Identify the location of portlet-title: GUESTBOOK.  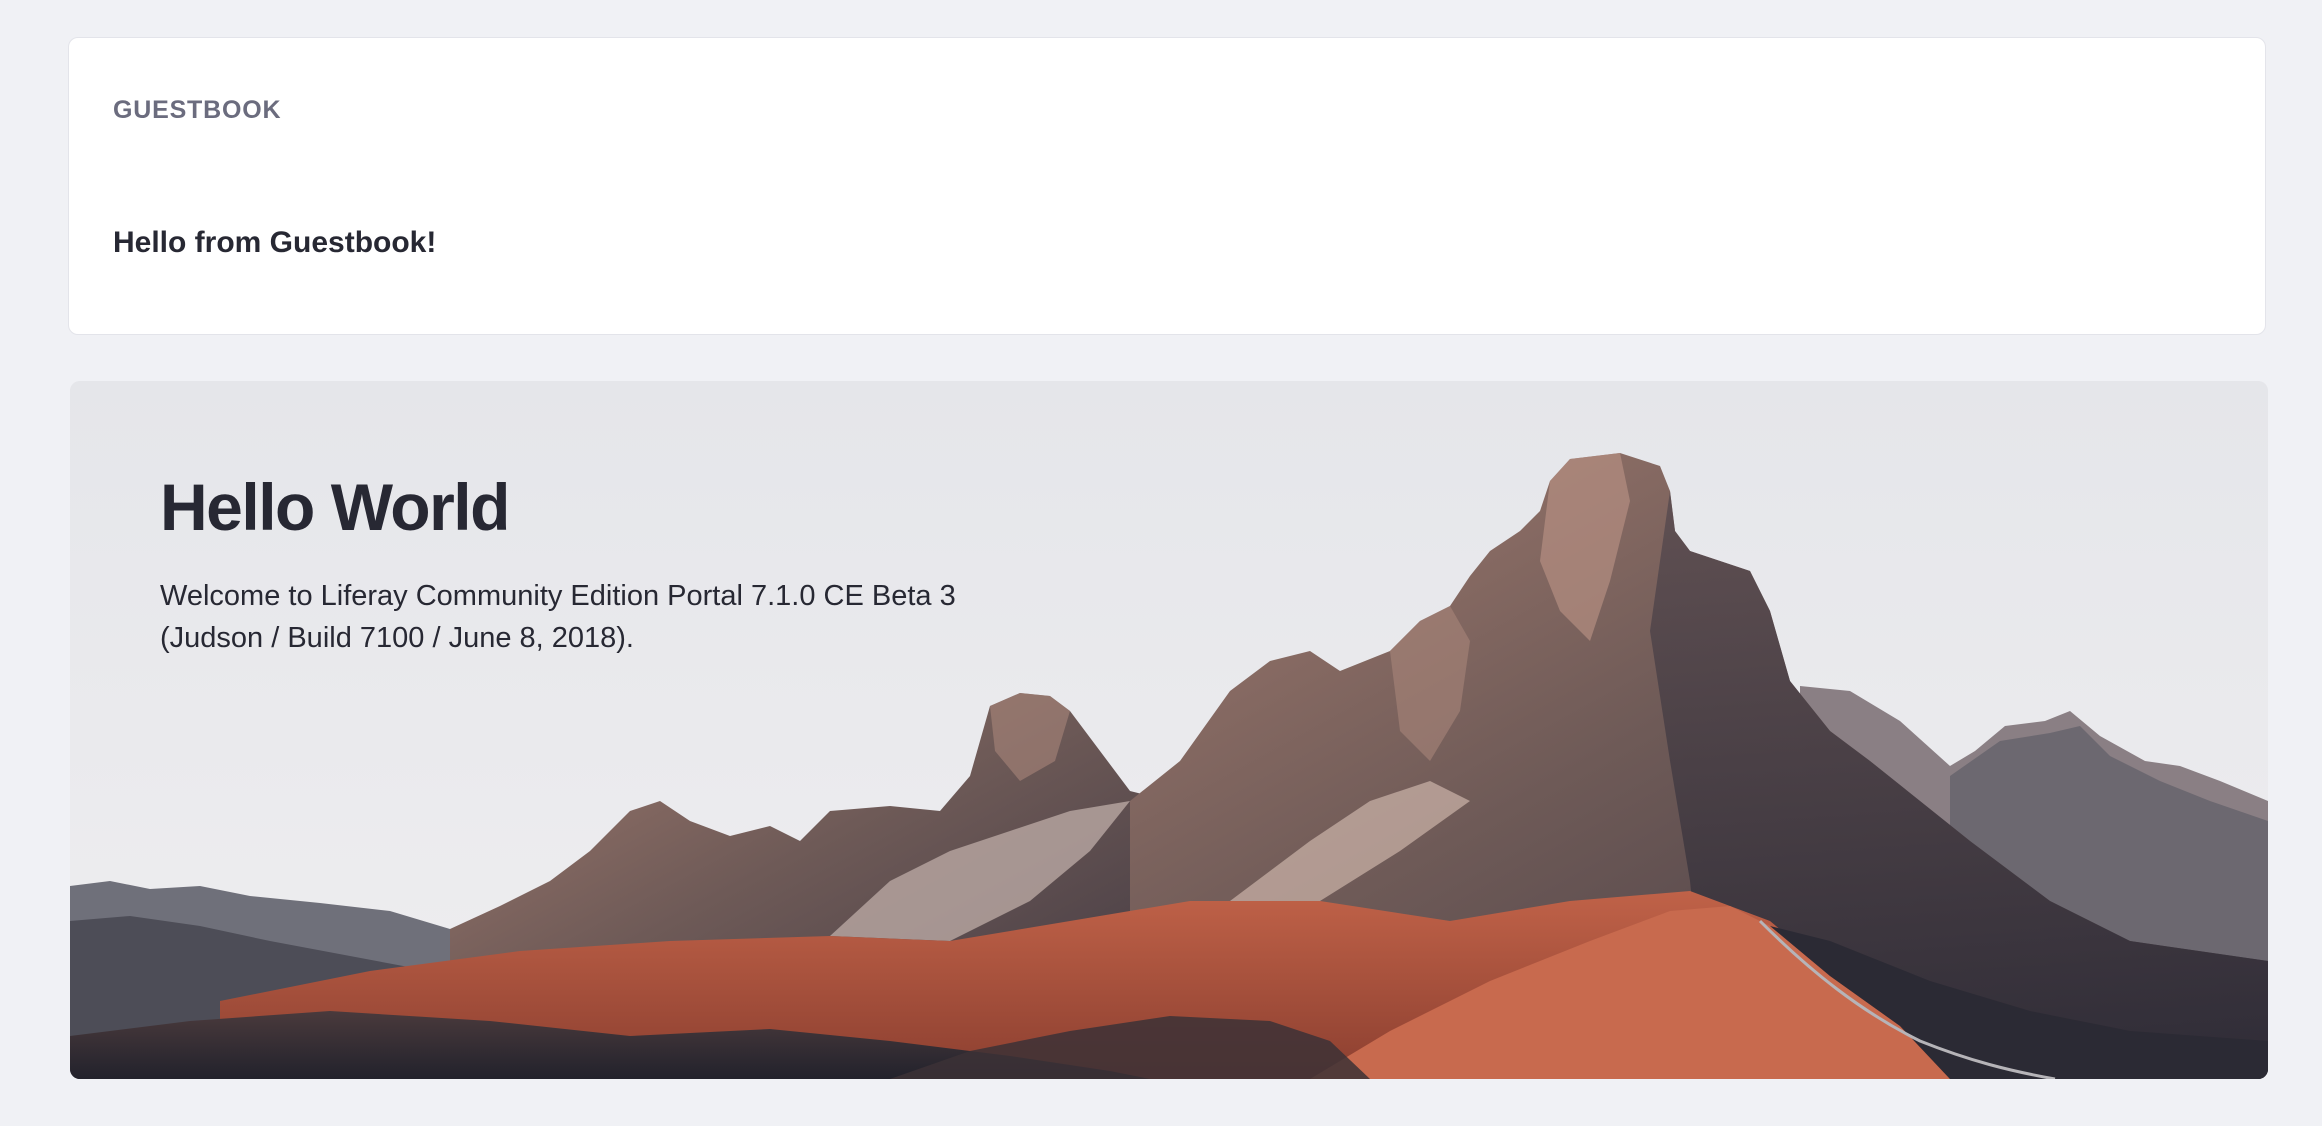
(197, 110).